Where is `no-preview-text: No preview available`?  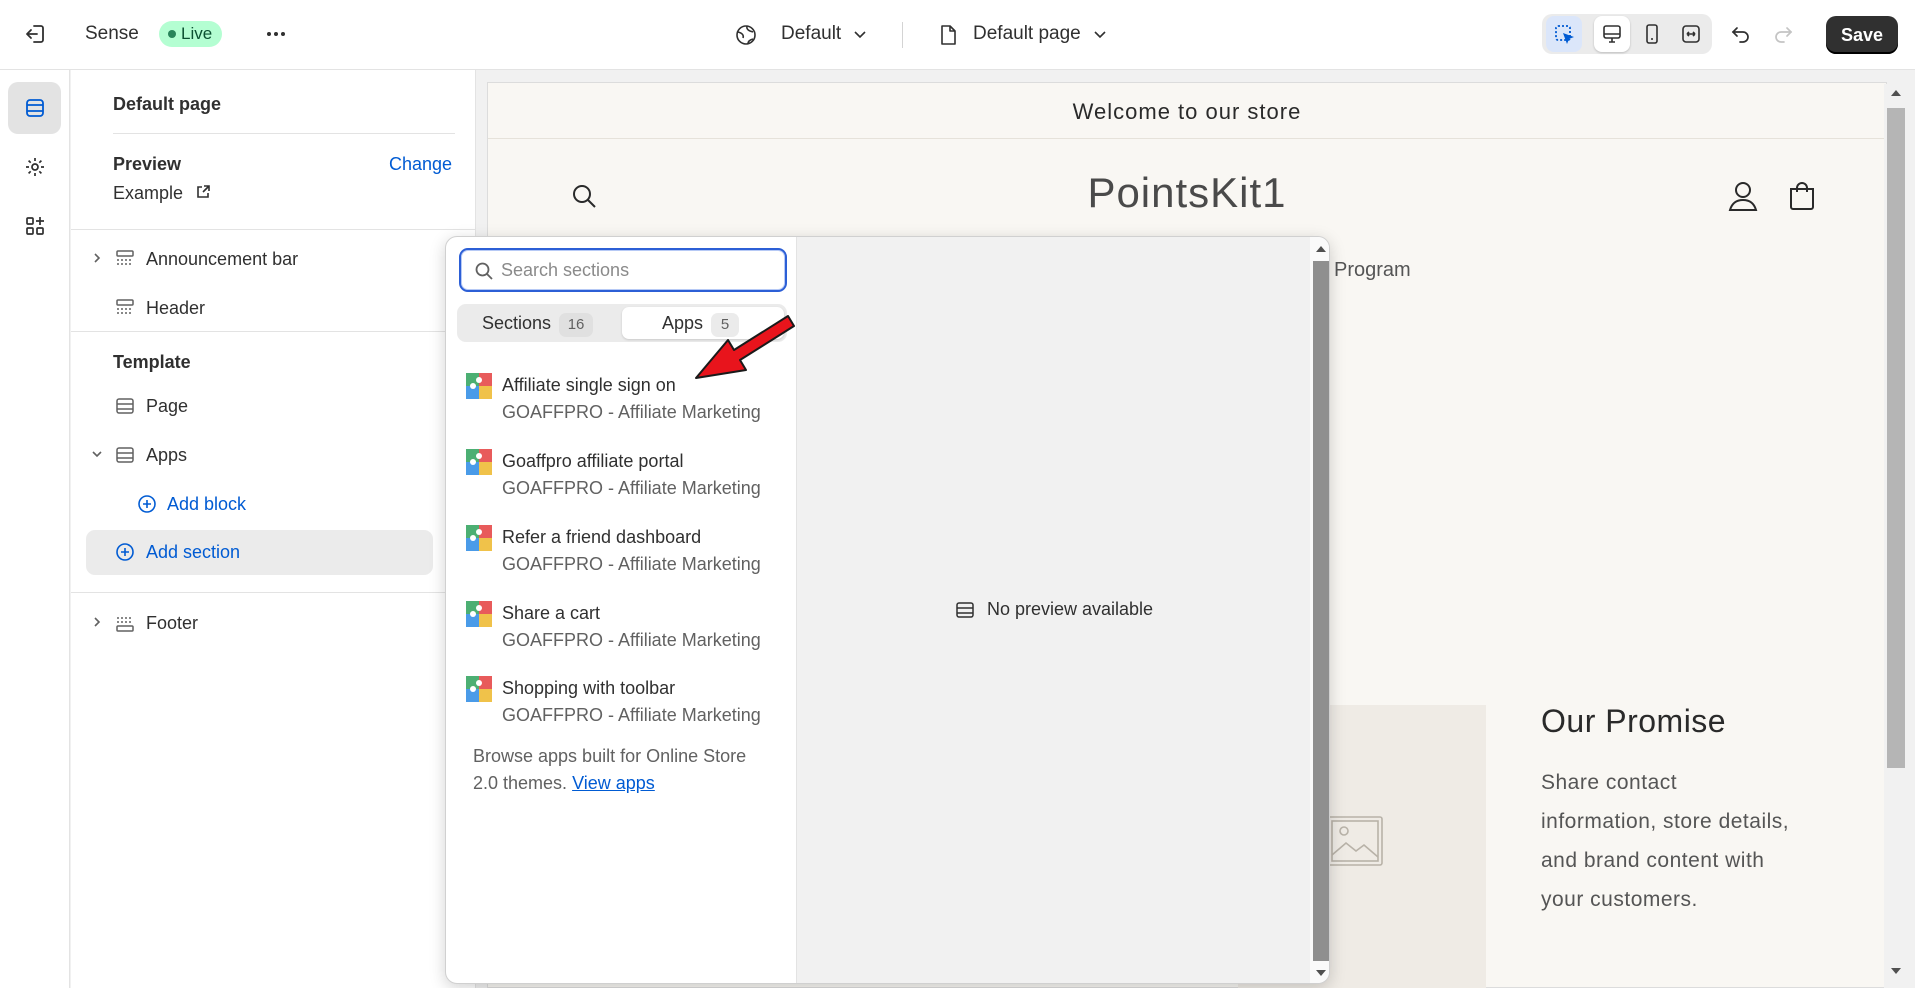 no-preview-text: No preview available is located at coordinates (1070, 609).